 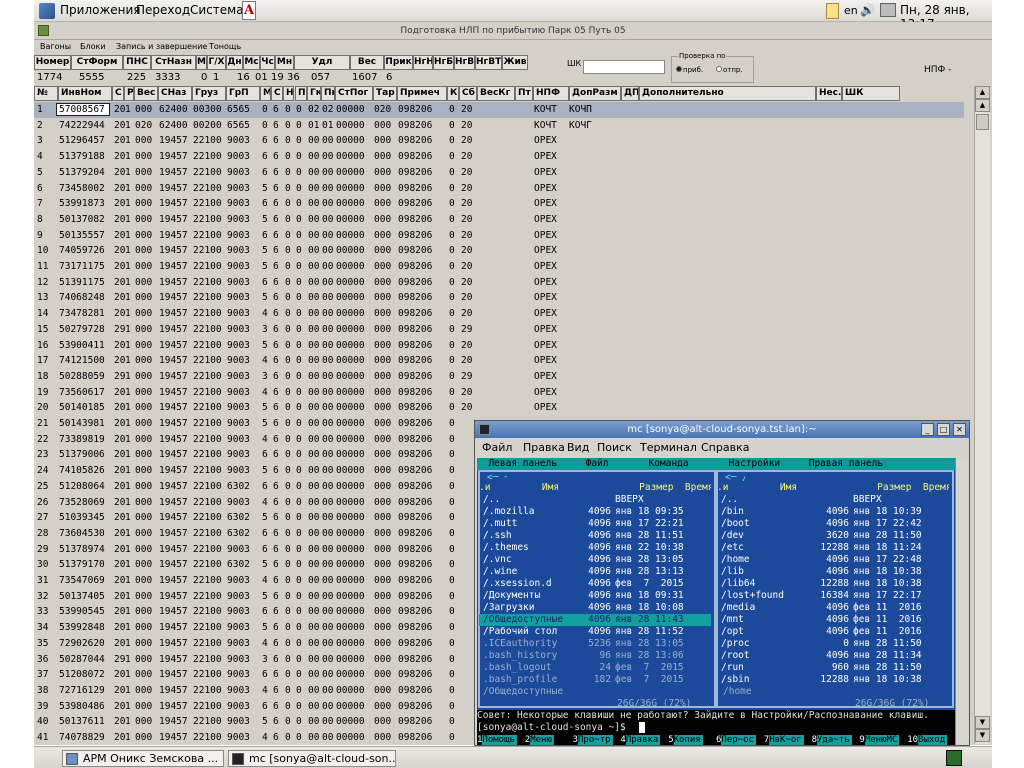 I want to click on grid-col-23: ДП, so click(x=630, y=93).